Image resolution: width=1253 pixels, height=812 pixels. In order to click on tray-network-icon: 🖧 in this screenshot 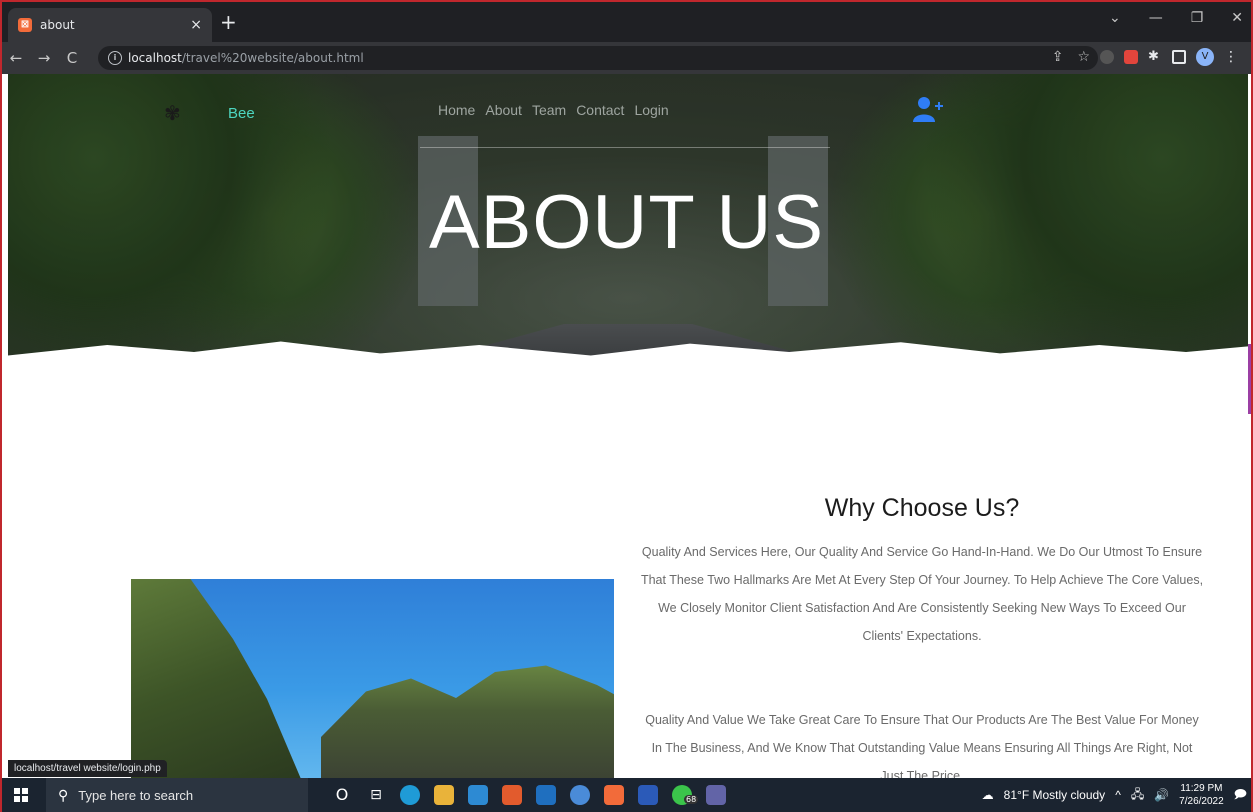, I will do `click(1137, 795)`.